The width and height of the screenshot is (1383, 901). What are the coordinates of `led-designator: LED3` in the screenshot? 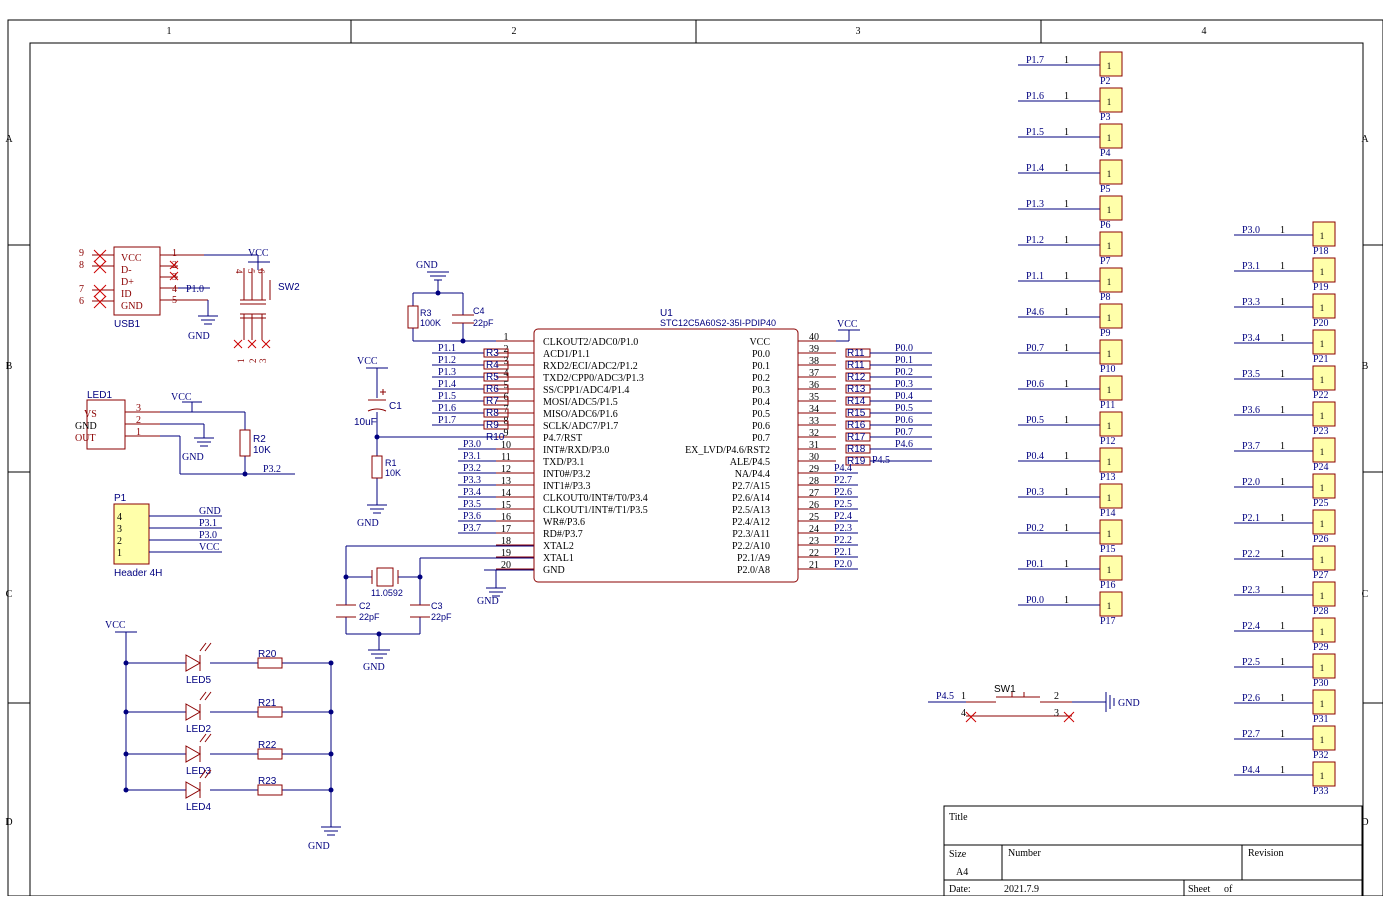 It's located at (198, 771).